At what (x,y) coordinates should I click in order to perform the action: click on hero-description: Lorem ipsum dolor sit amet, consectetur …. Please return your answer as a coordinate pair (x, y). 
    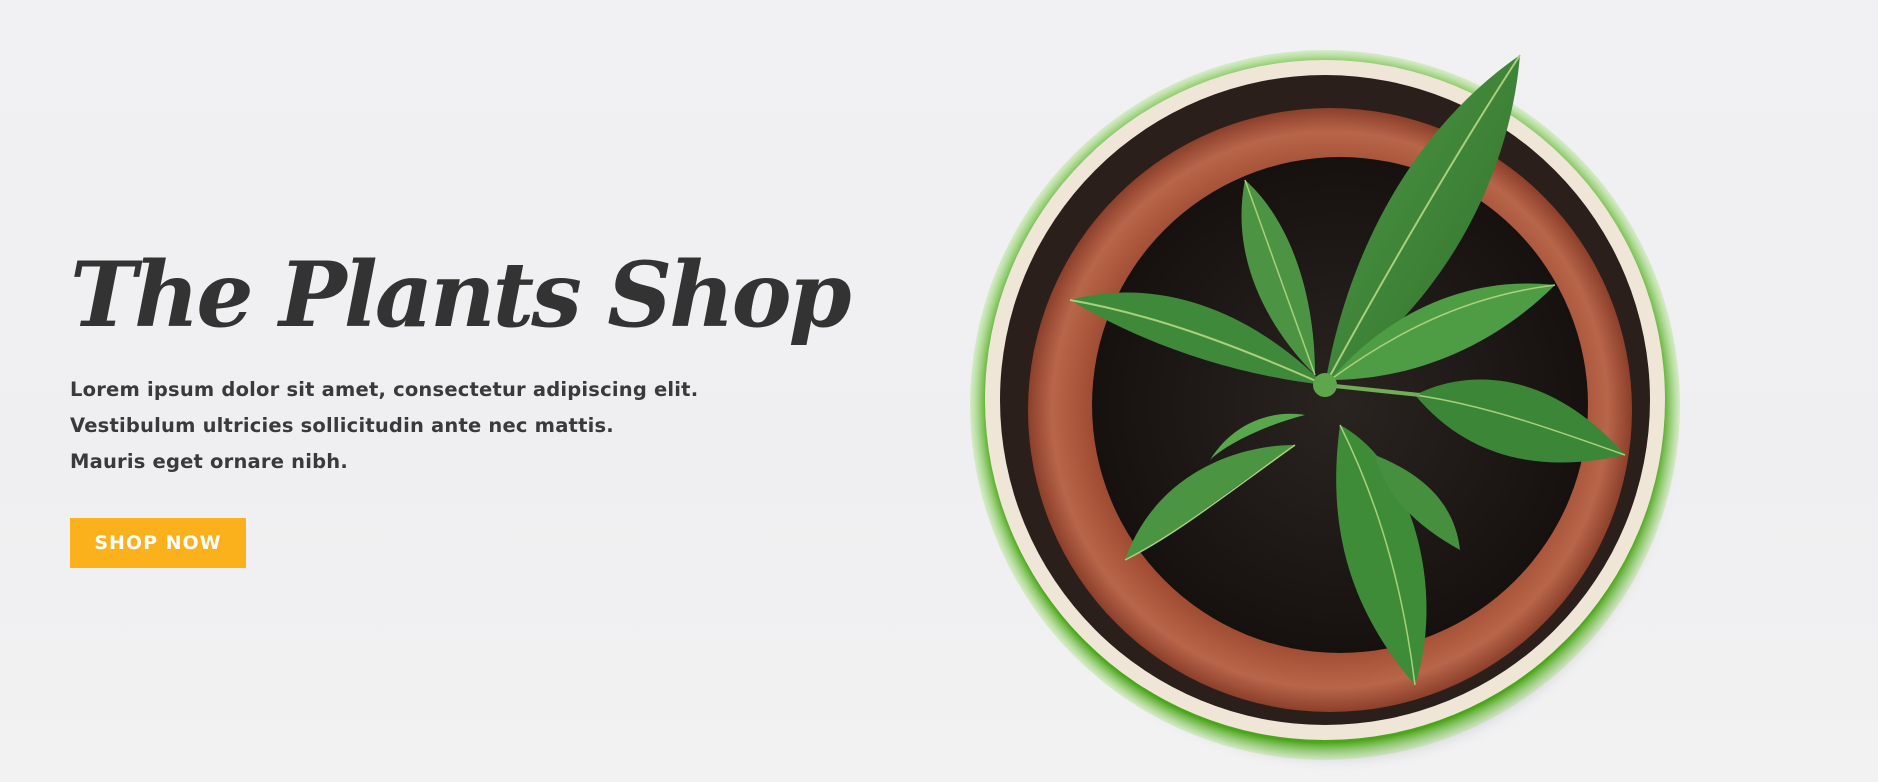
    Looking at the image, I should click on (390, 426).